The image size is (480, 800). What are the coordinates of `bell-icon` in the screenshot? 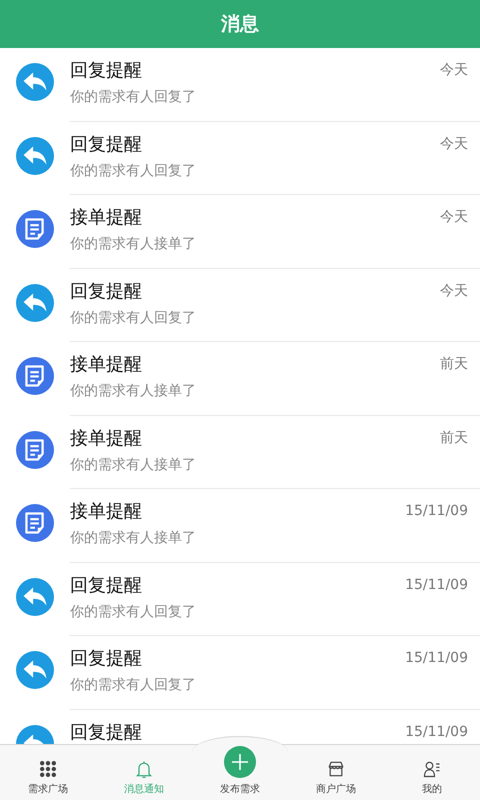 It's located at (144, 769).